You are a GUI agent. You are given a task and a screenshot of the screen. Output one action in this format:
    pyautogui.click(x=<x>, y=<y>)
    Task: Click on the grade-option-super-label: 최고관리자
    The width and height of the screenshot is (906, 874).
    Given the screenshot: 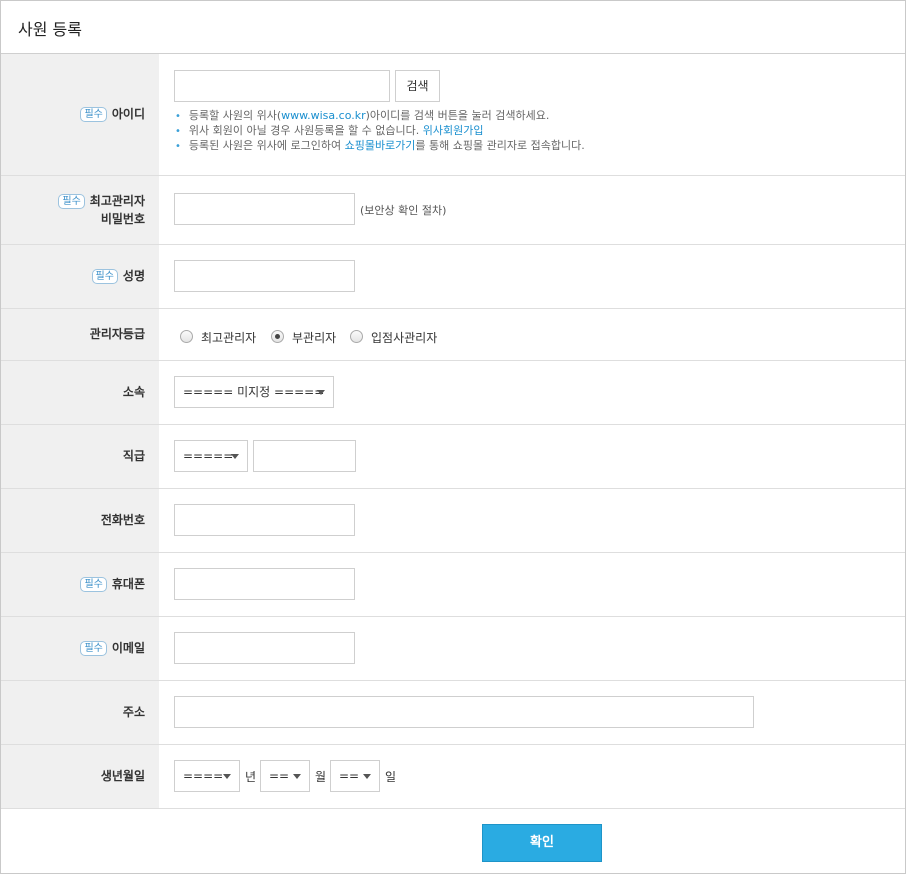 What is the action you would take?
    pyautogui.click(x=229, y=338)
    